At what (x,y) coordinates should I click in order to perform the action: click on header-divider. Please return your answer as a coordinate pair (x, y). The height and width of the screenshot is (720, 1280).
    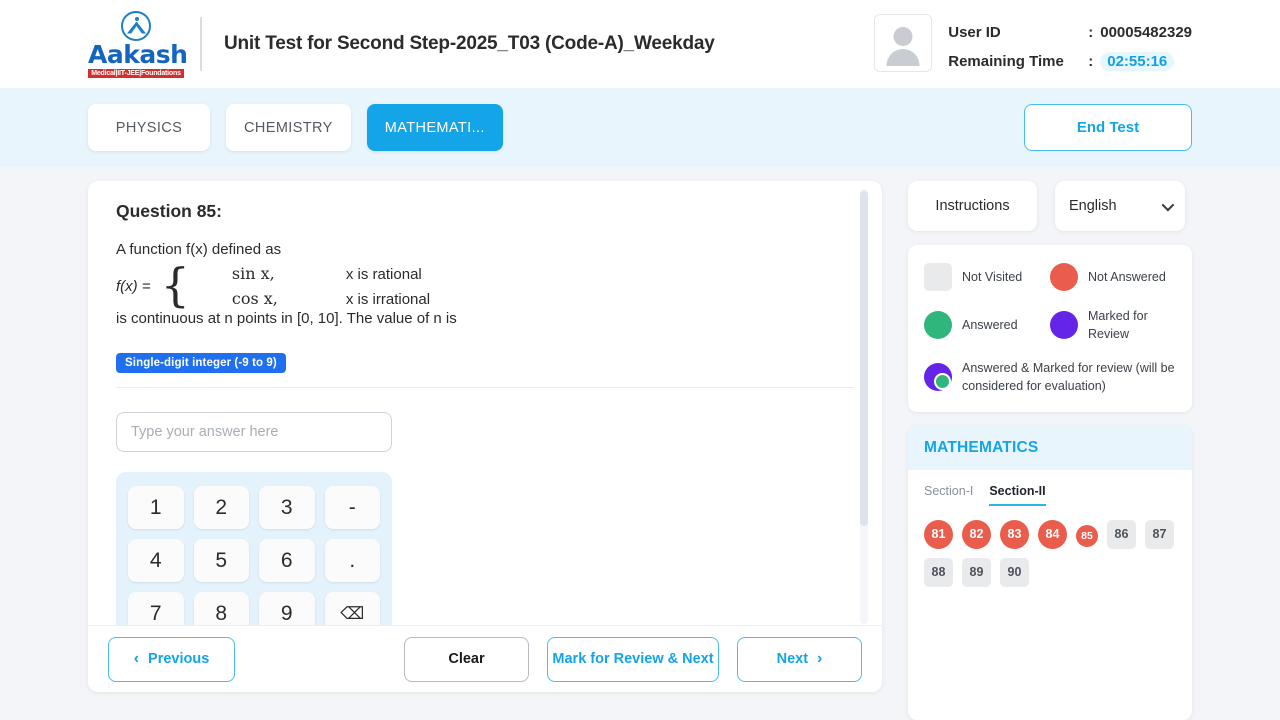
    Looking at the image, I should click on (201, 44).